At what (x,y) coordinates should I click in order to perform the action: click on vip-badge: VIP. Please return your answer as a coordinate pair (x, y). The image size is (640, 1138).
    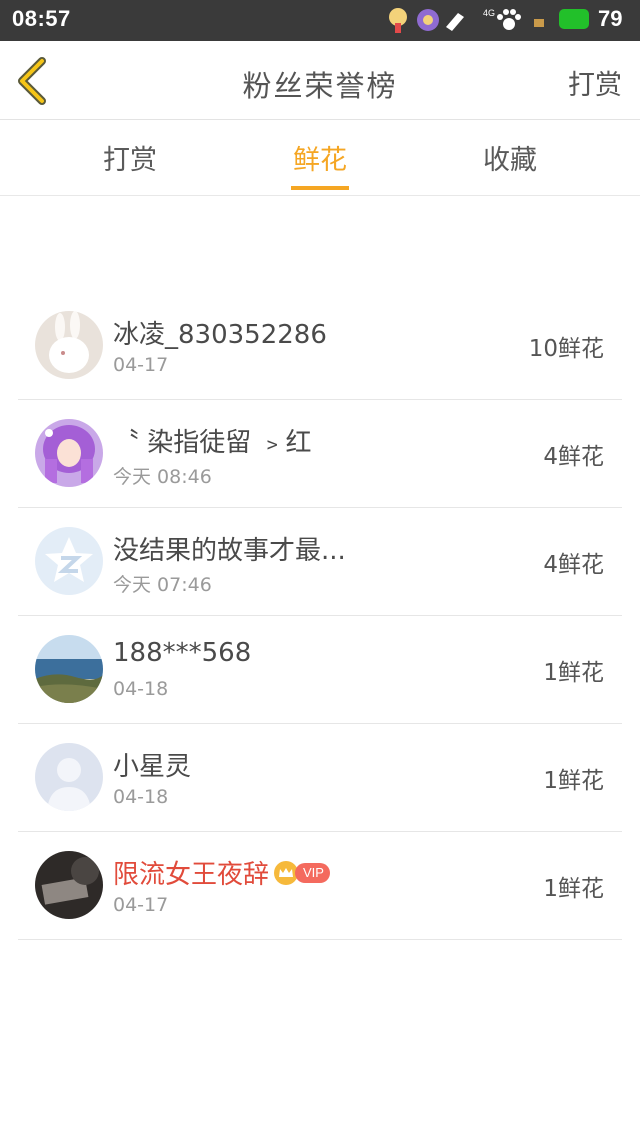
    Looking at the image, I should click on (312, 872).